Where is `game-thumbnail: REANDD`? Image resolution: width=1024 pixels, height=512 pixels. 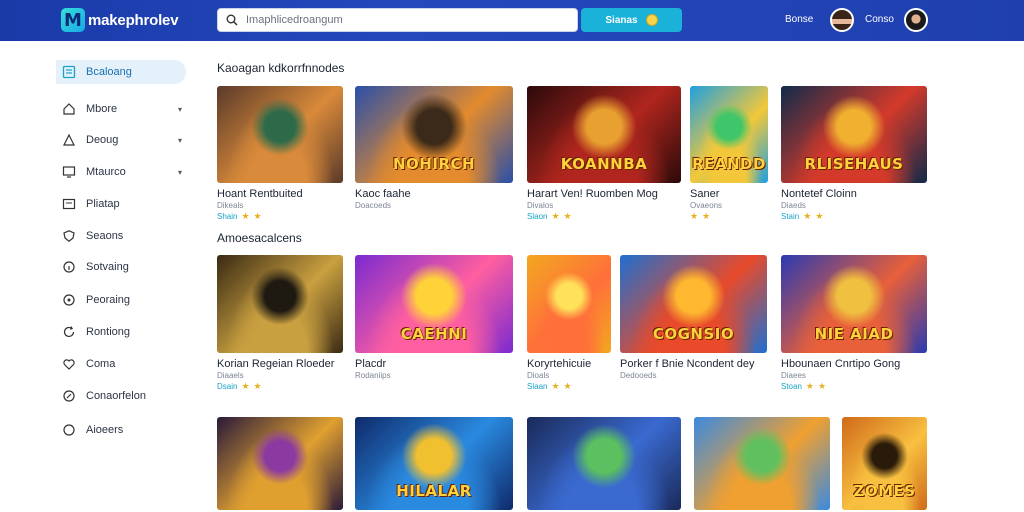 game-thumbnail: REANDD is located at coordinates (729, 134).